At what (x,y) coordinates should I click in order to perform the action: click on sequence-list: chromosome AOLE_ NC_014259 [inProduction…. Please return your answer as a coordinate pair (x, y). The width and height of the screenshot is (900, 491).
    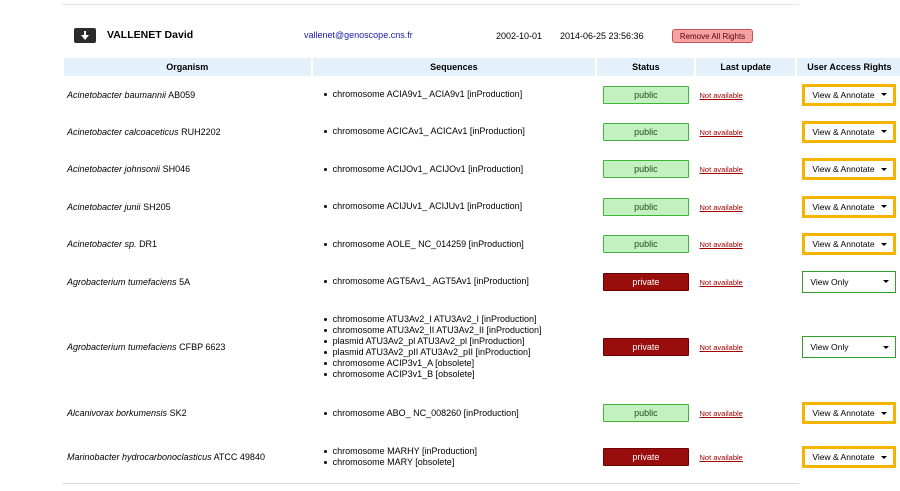
    Looking at the image, I should click on (454, 244).